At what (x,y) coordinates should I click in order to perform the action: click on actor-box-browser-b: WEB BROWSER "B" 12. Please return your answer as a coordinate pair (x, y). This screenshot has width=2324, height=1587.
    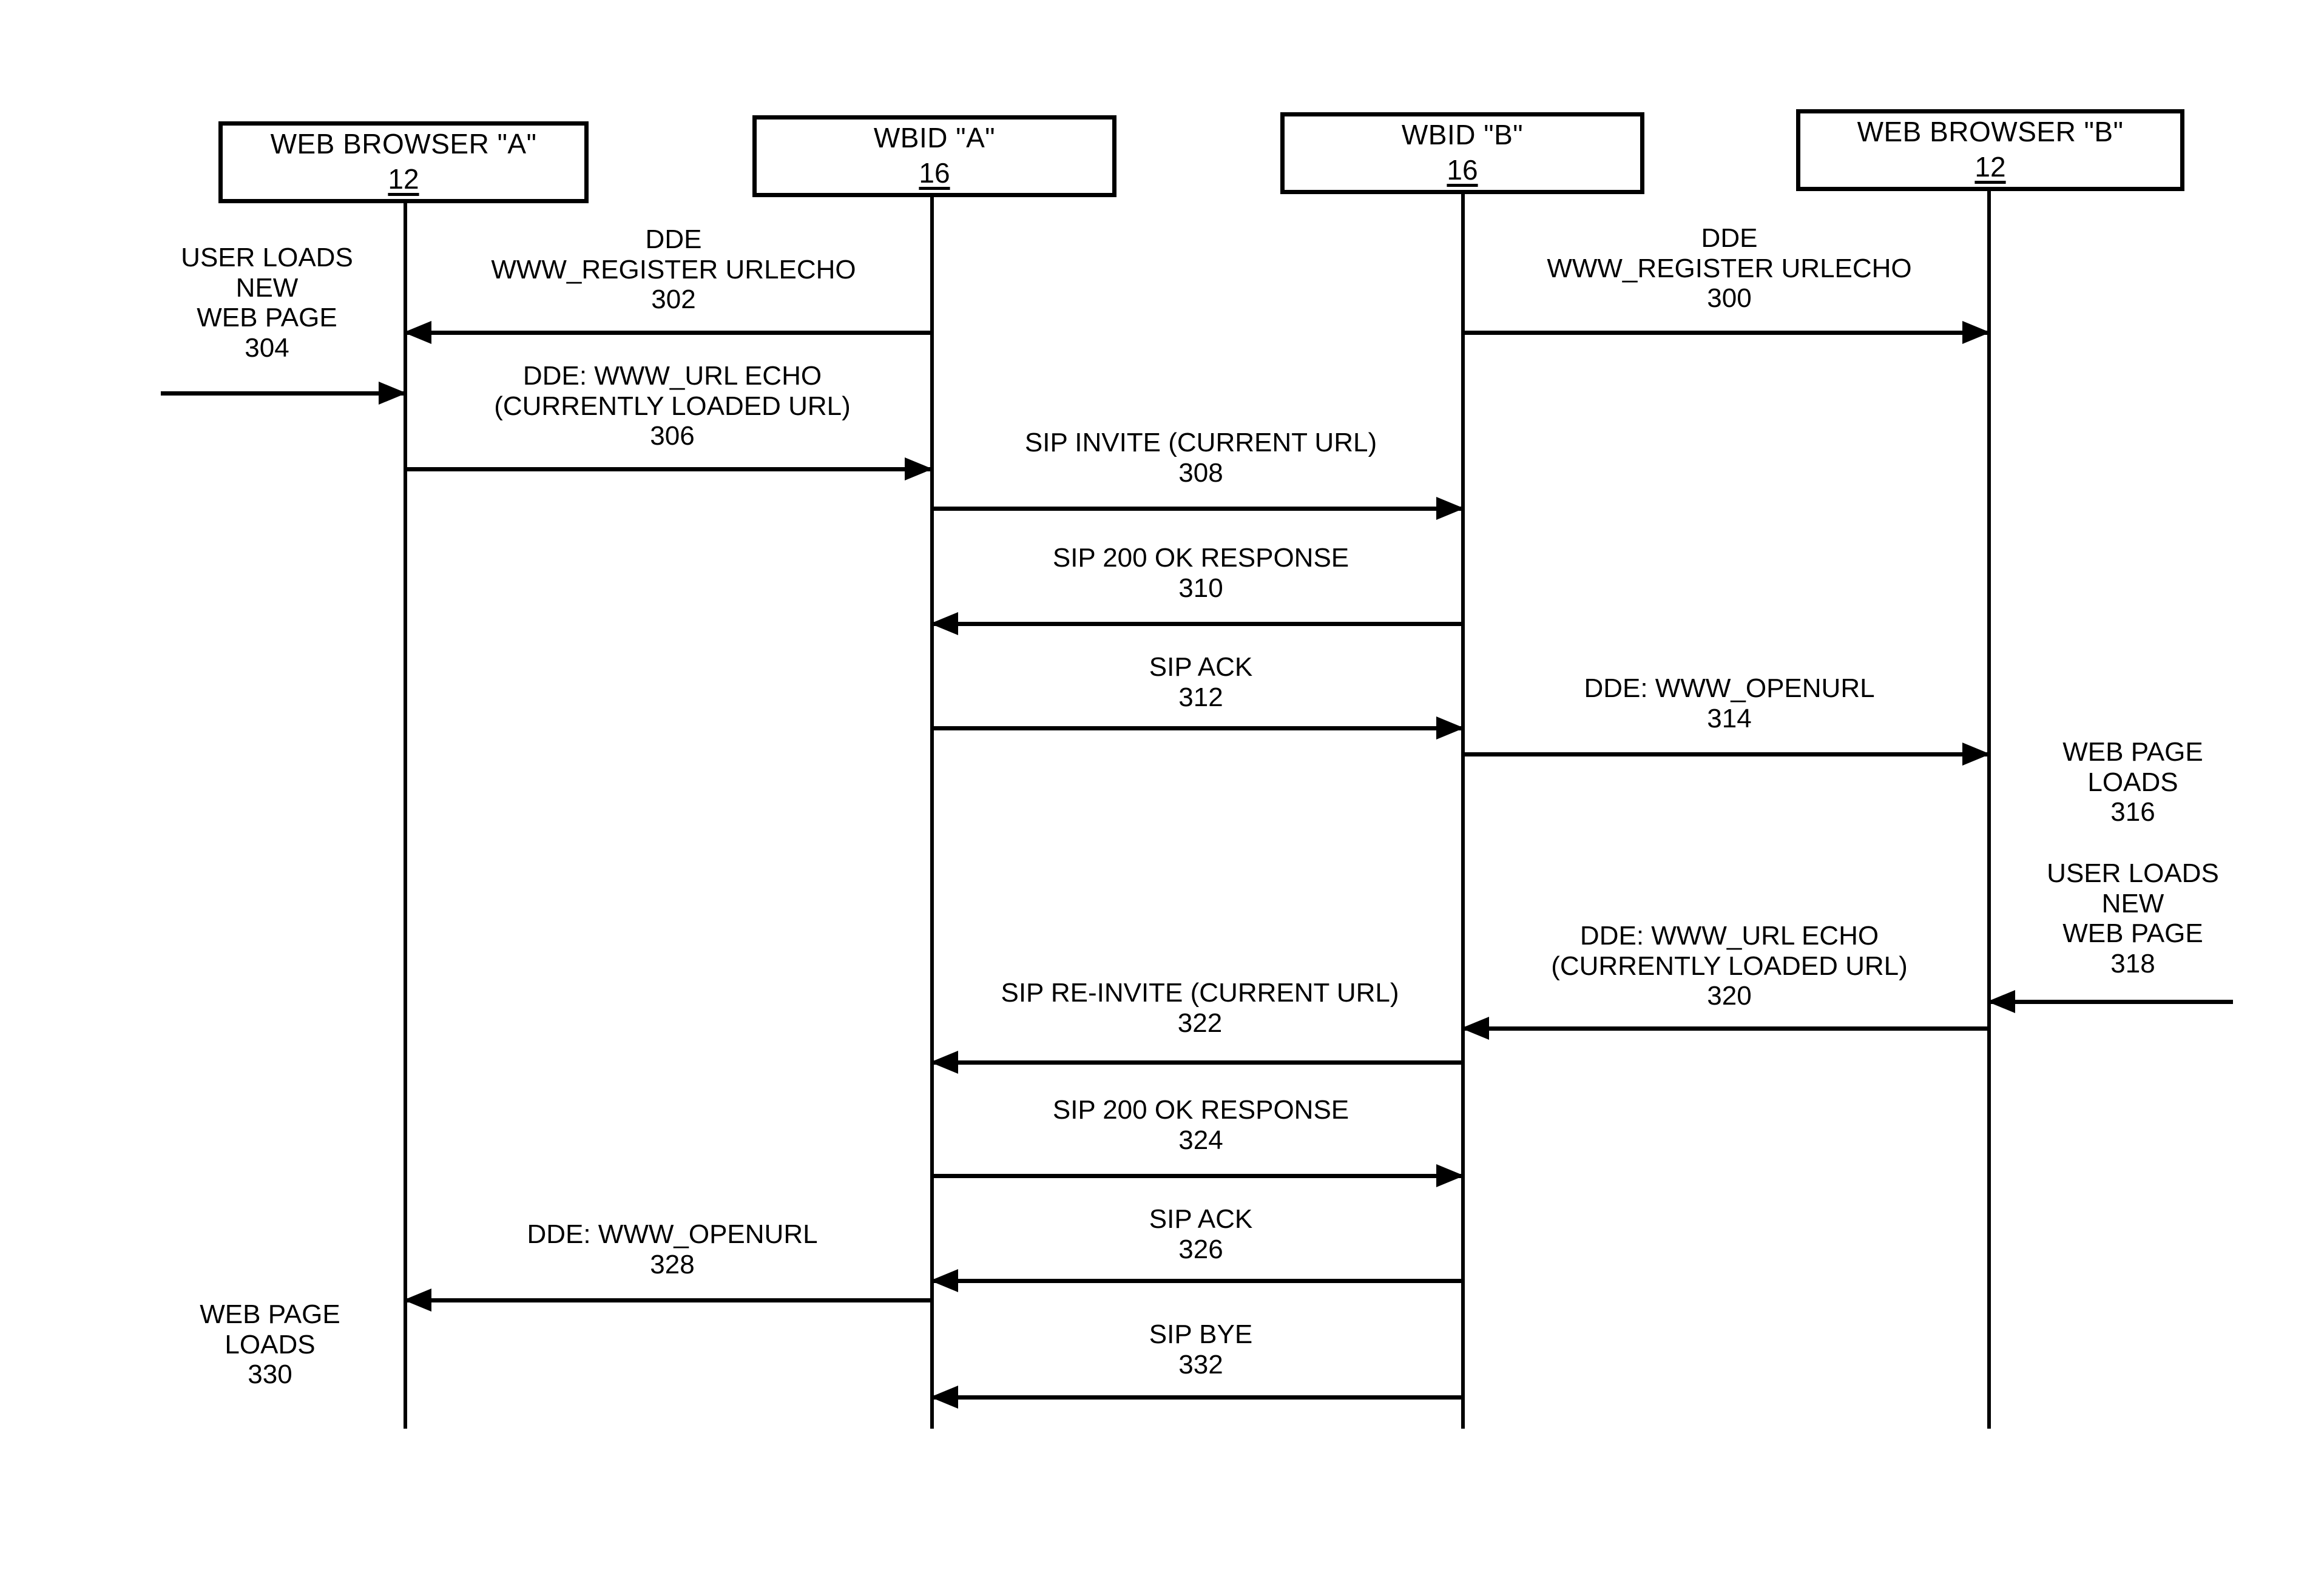
    Looking at the image, I should click on (1990, 150).